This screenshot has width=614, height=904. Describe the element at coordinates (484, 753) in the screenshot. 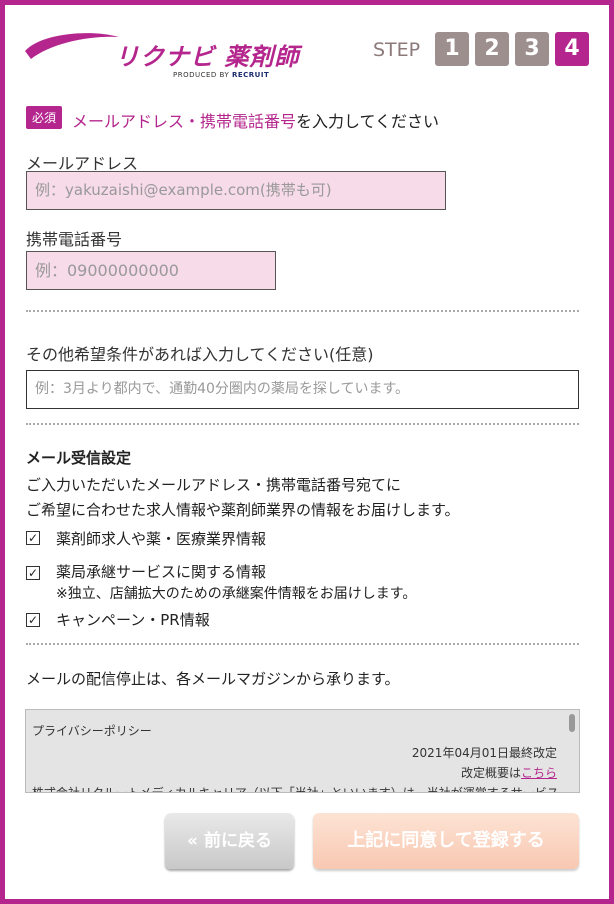

I see `policy-date: 2021年04月01日最終改定` at that location.